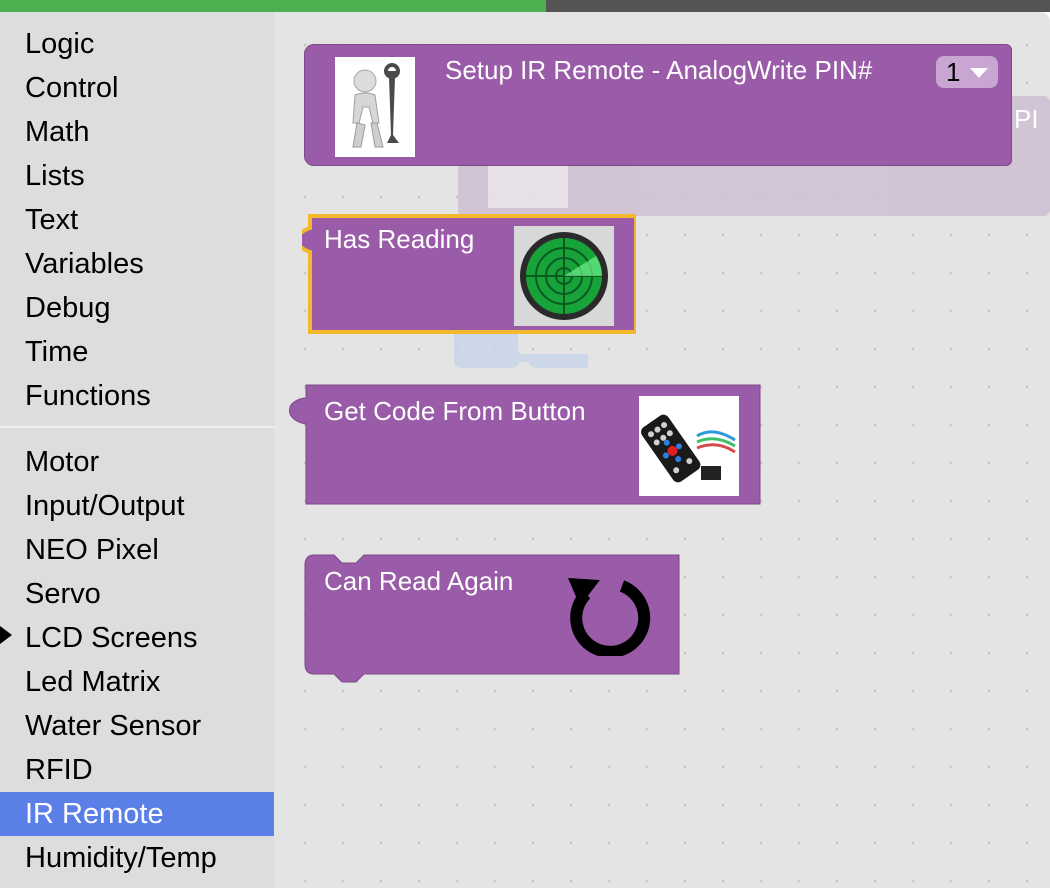  I want to click on toolbox-category-control: Control, so click(137, 88).